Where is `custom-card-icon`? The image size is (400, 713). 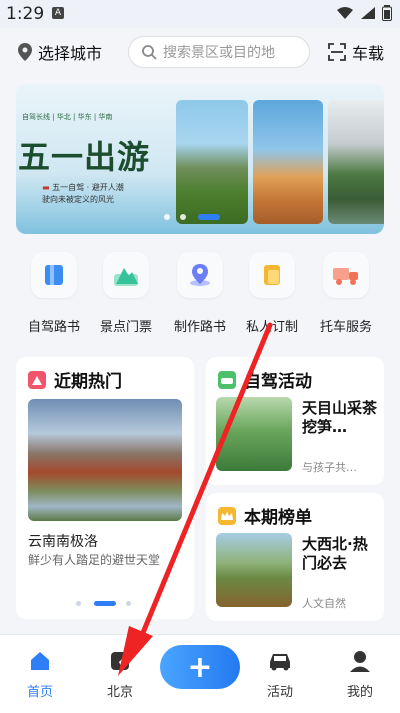 custom-card-icon is located at coordinates (272, 275).